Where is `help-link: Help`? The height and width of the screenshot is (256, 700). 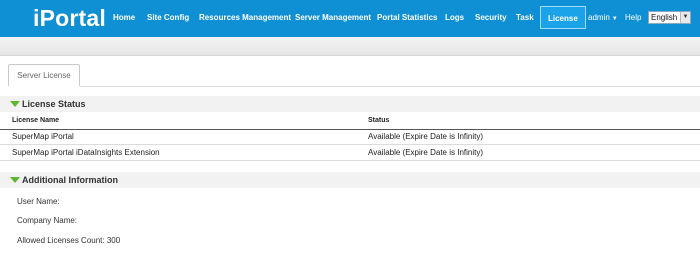
help-link: Help is located at coordinates (633, 18).